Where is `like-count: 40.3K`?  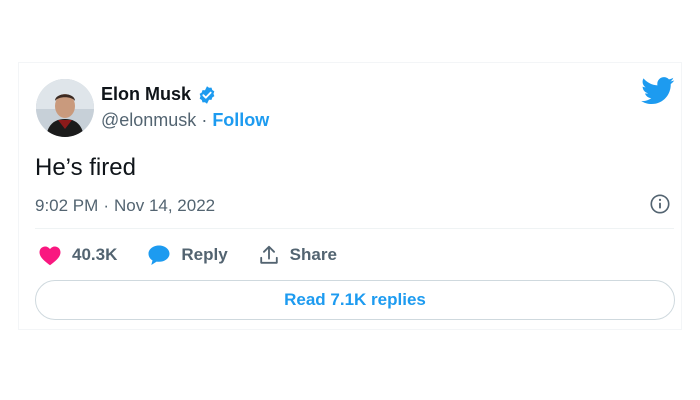
like-count: 40.3K is located at coordinates (95, 254).